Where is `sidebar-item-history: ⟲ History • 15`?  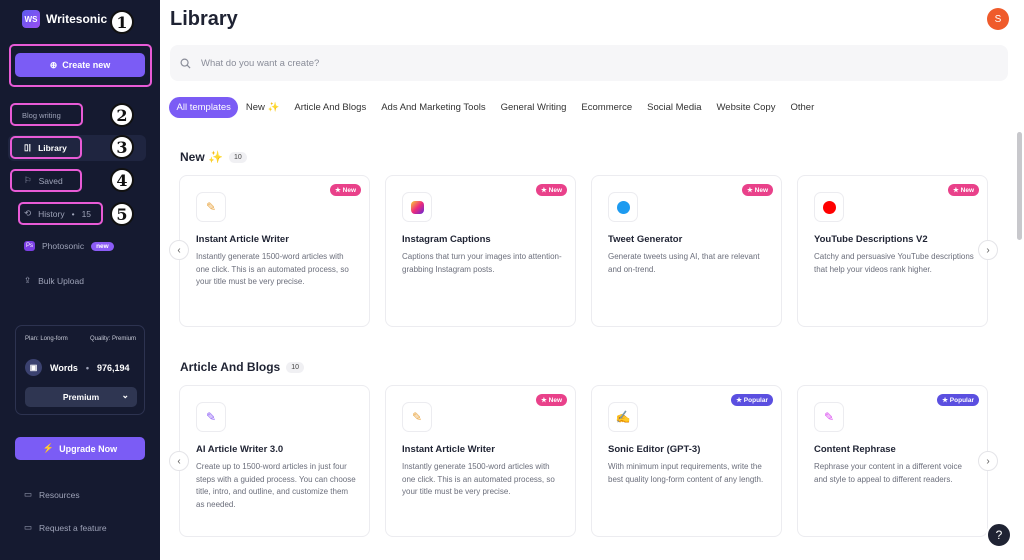
sidebar-item-history: ⟲ History • 15 is located at coordinates (57, 213).